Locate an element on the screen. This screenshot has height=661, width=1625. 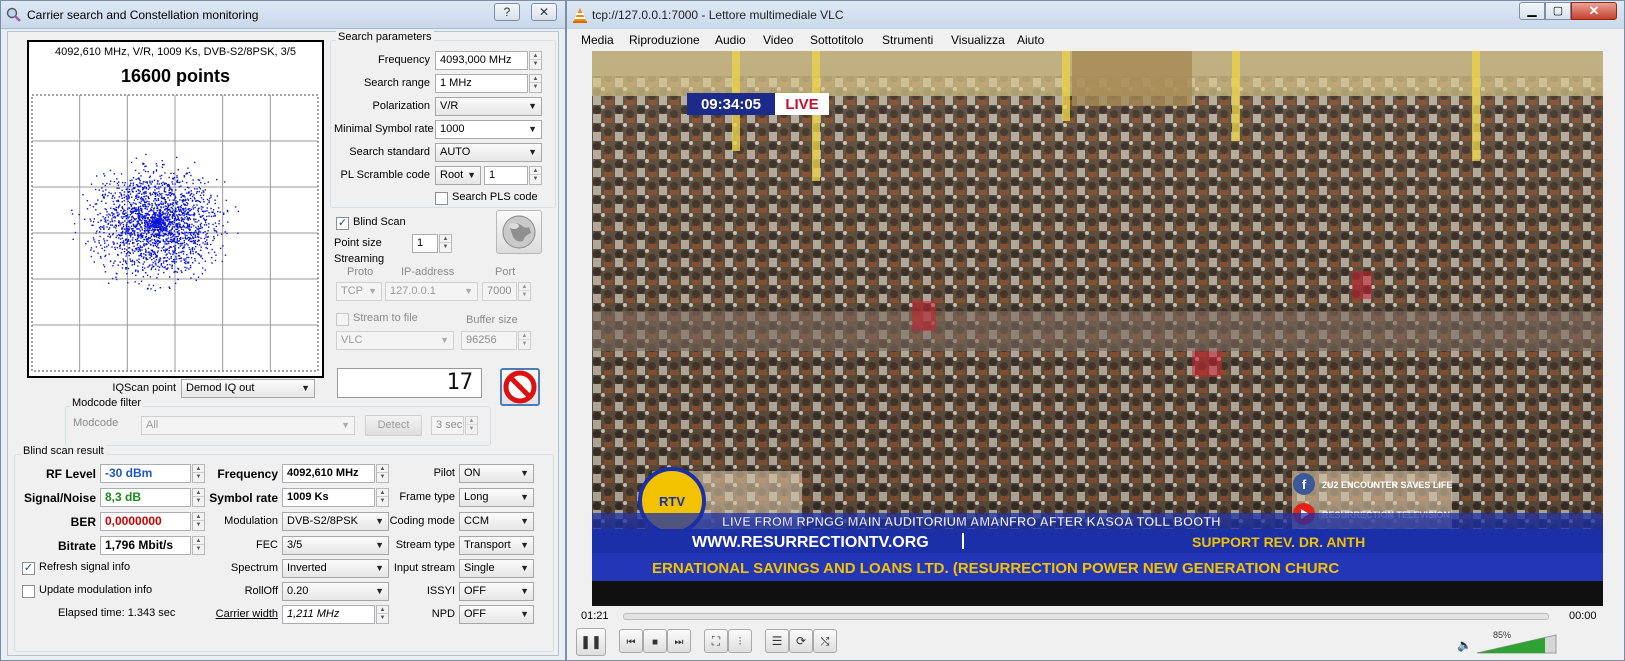
spectrum-select: Inverted ▼ is located at coordinates (335, 568).